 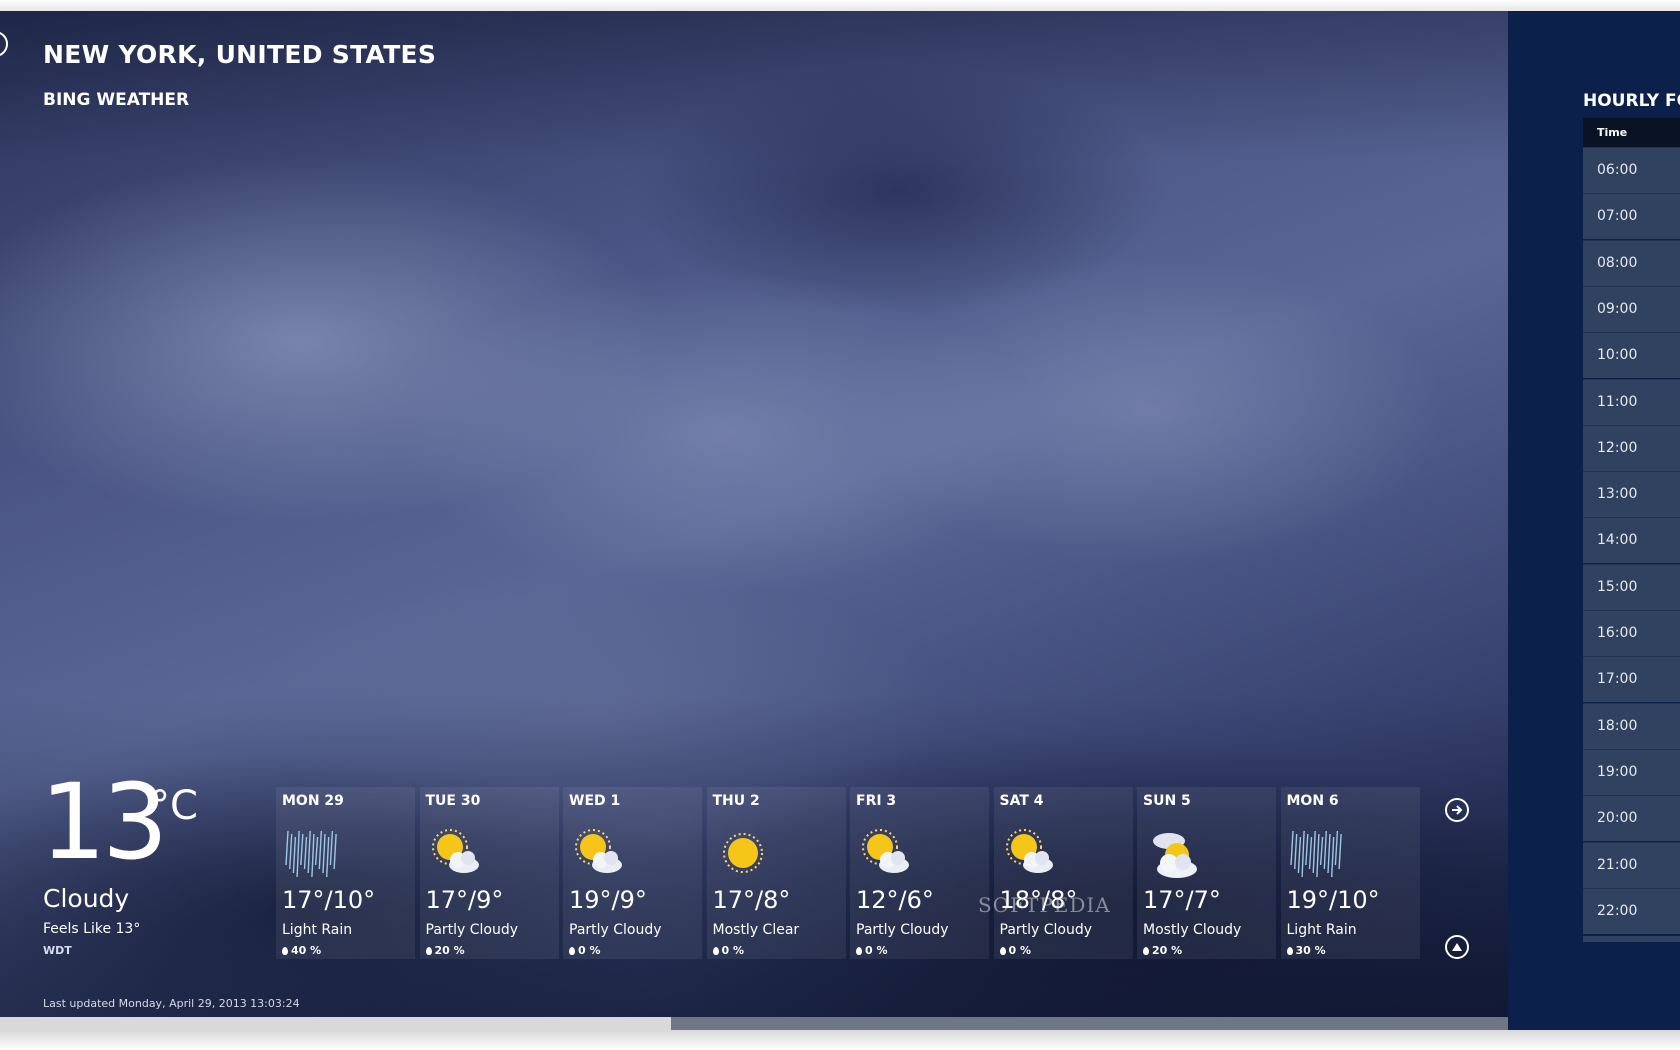 I want to click on sun-icon, so click(x=743, y=853).